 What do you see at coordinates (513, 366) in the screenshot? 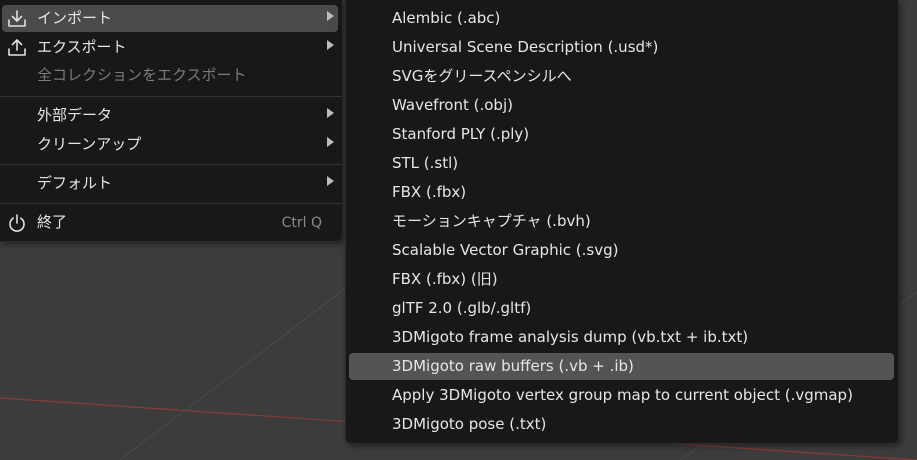
I see `submenu-item-label: 3DMigoto raw buffers (.vb + .ib)` at bounding box center [513, 366].